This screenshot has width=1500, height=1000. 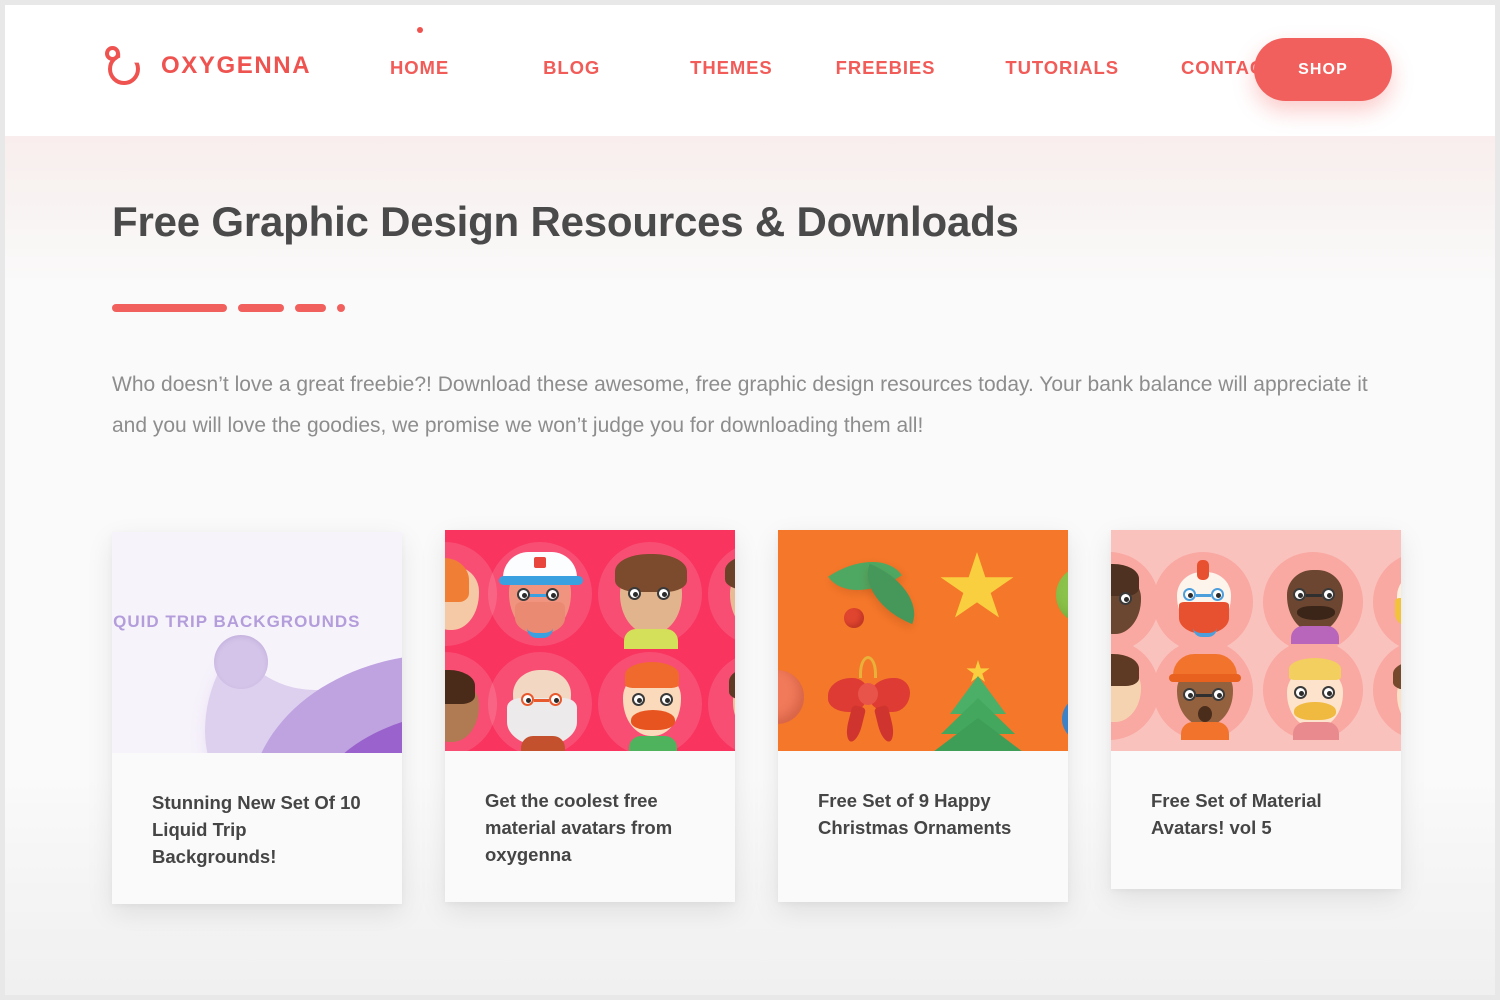 I want to click on nav-item-themes: THEMES, so click(x=731, y=68).